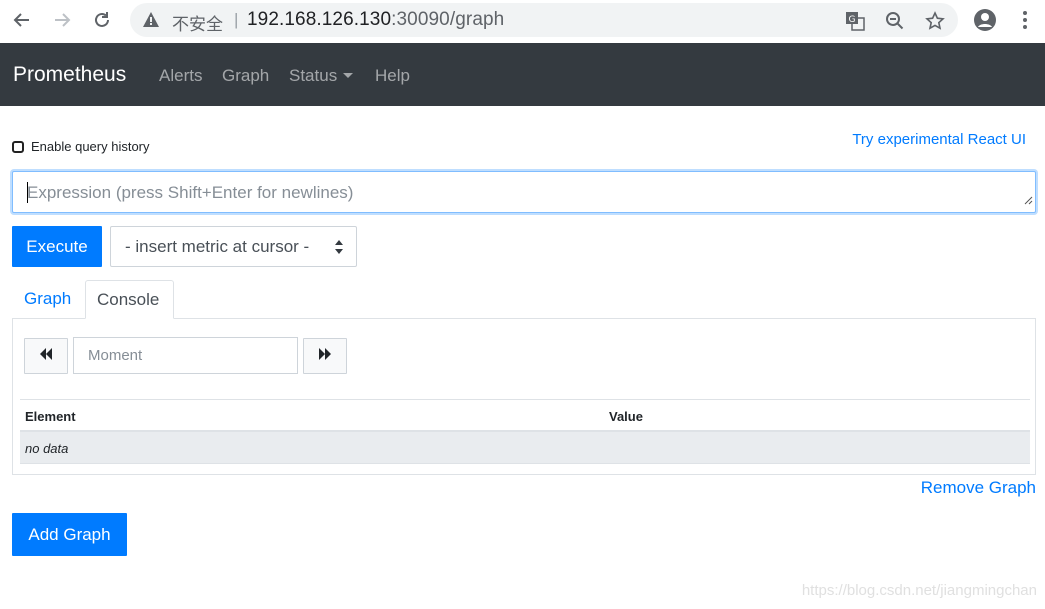 The width and height of the screenshot is (1045, 609). What do you see at coordinates (50, 416) in the screenshot?
I see `column-element: Element` at bounding box center [50, 416].